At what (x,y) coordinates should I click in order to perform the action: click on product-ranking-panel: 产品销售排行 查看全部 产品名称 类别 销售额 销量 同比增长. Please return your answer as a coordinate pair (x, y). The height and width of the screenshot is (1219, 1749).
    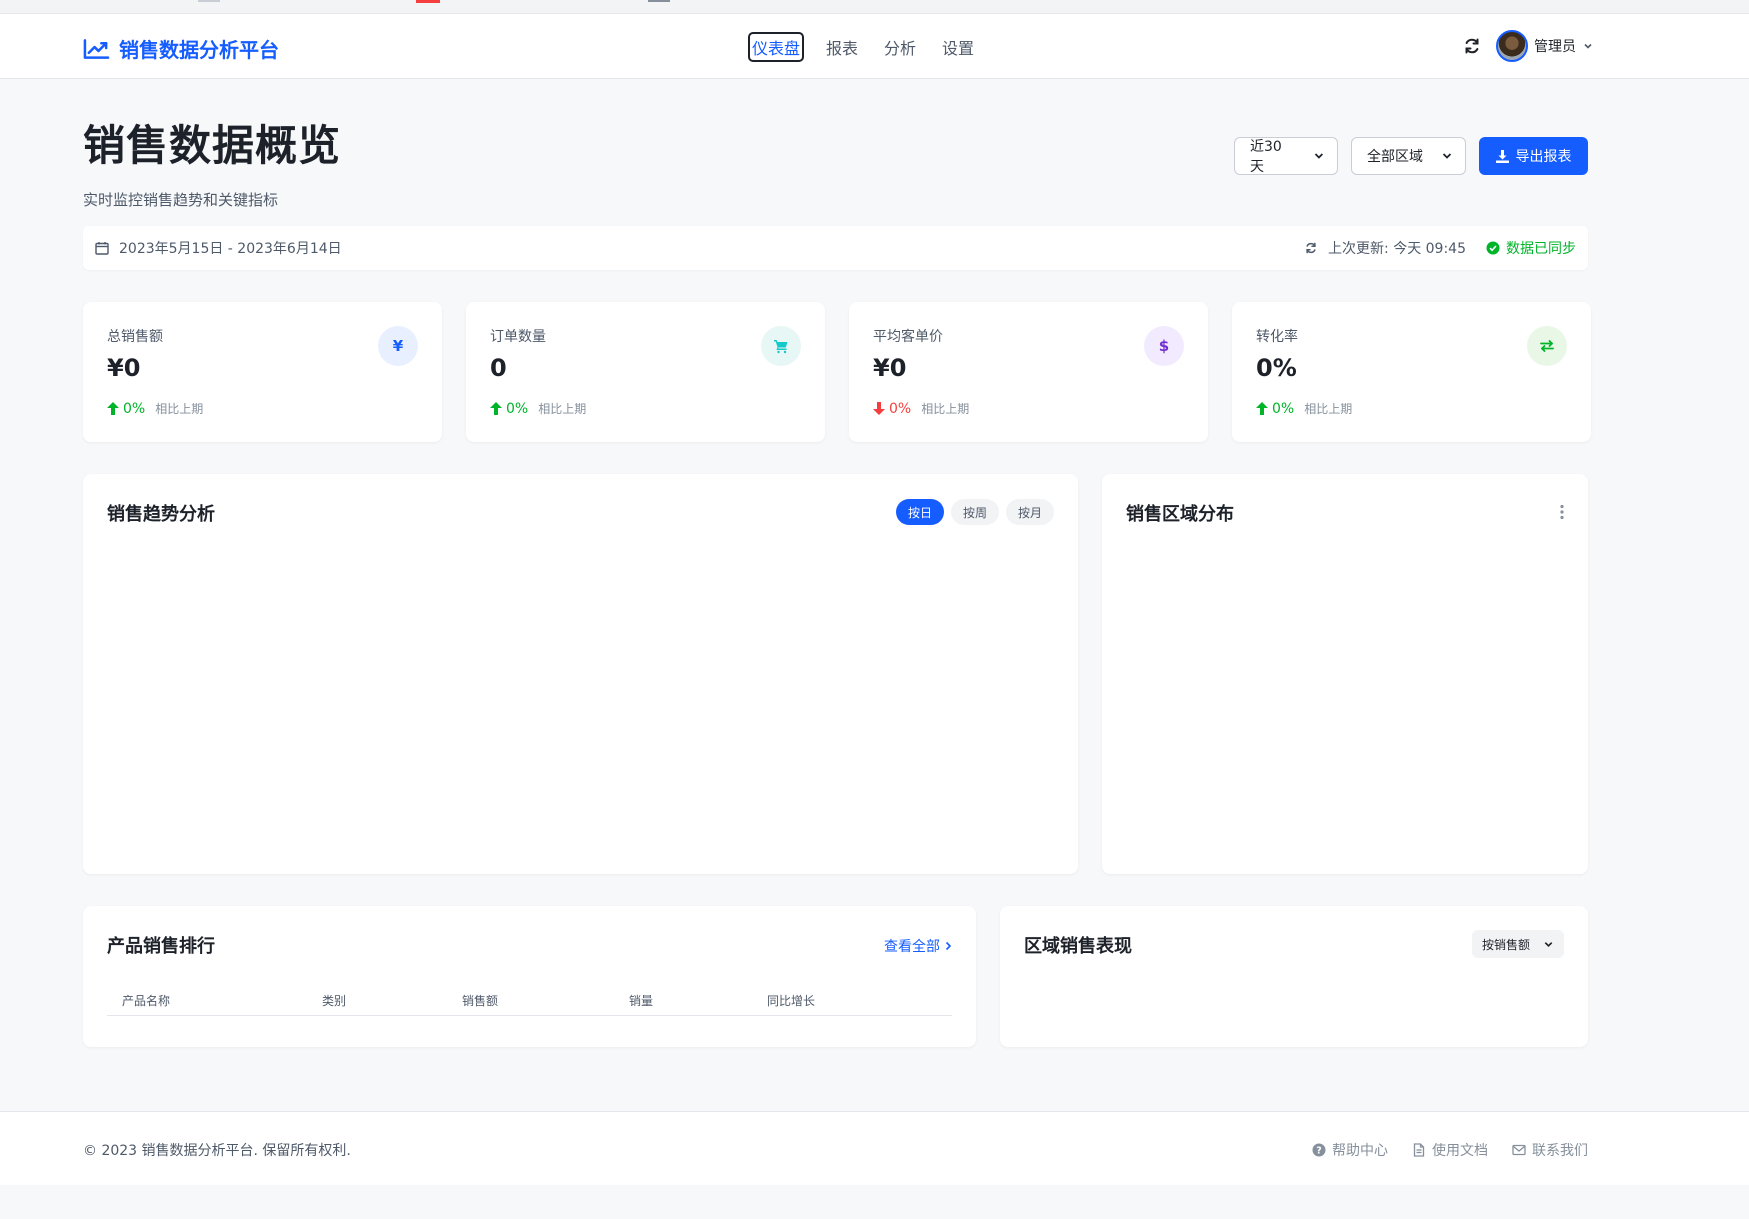
    Looking at the image, I should click on (529, 976).